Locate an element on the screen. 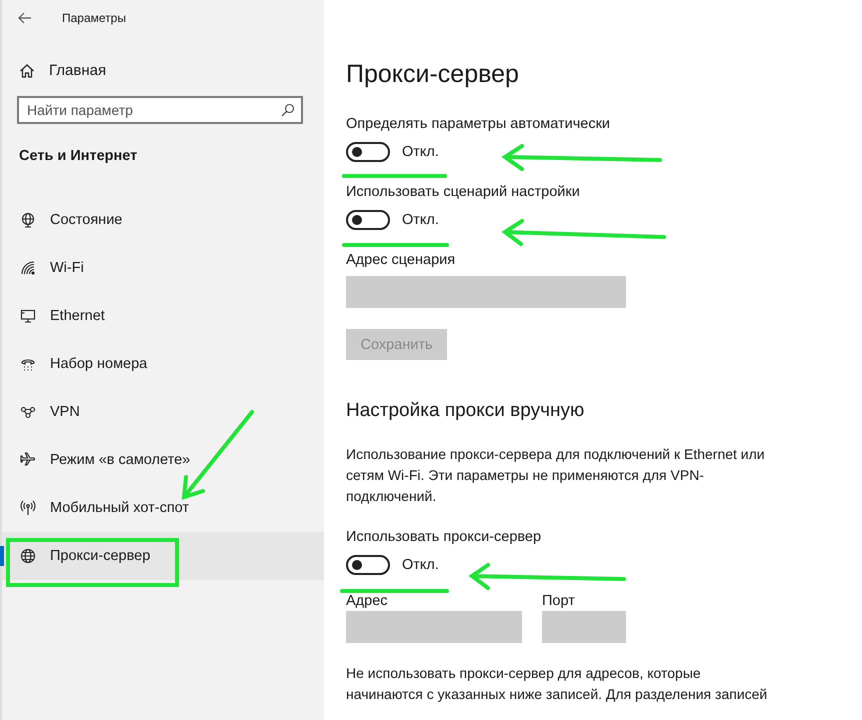  sidebar-item: VPN is located at coordinates (163, 412).